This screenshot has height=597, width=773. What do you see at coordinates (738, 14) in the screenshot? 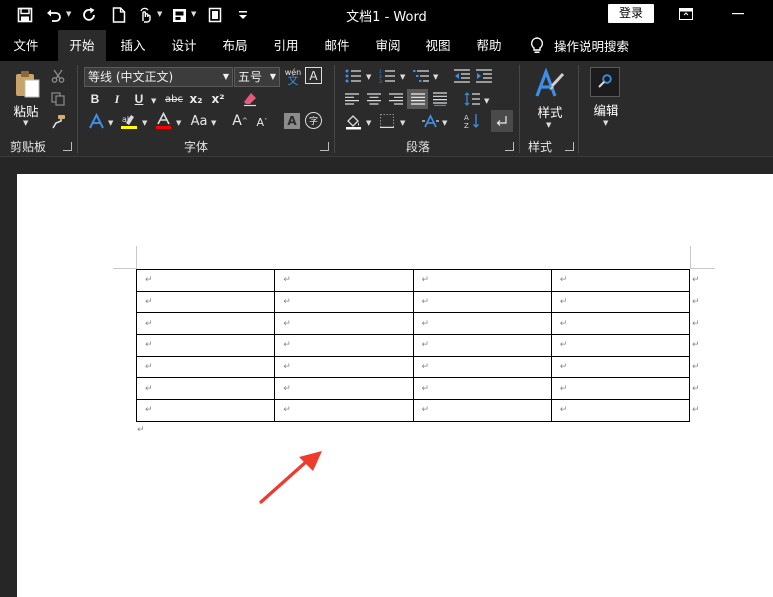
I see `minimize-icon` at bounding box center [738, 14].